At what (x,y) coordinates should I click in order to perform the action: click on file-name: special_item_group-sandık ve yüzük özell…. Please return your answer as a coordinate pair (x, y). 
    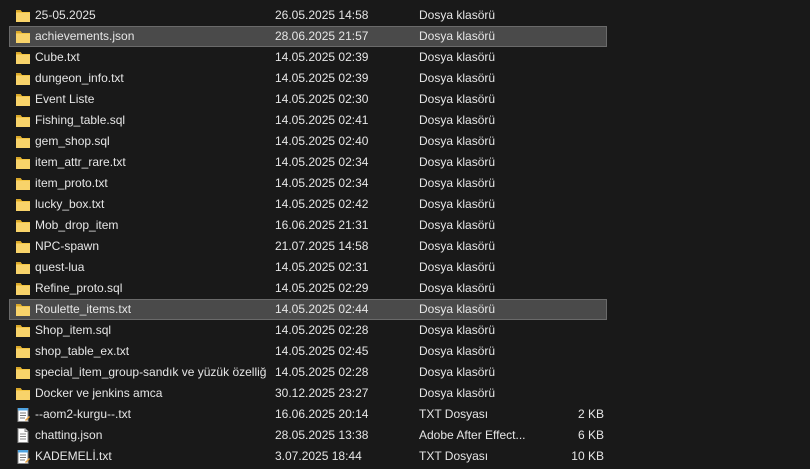
    Looking at the image, I should click on (151, 372).